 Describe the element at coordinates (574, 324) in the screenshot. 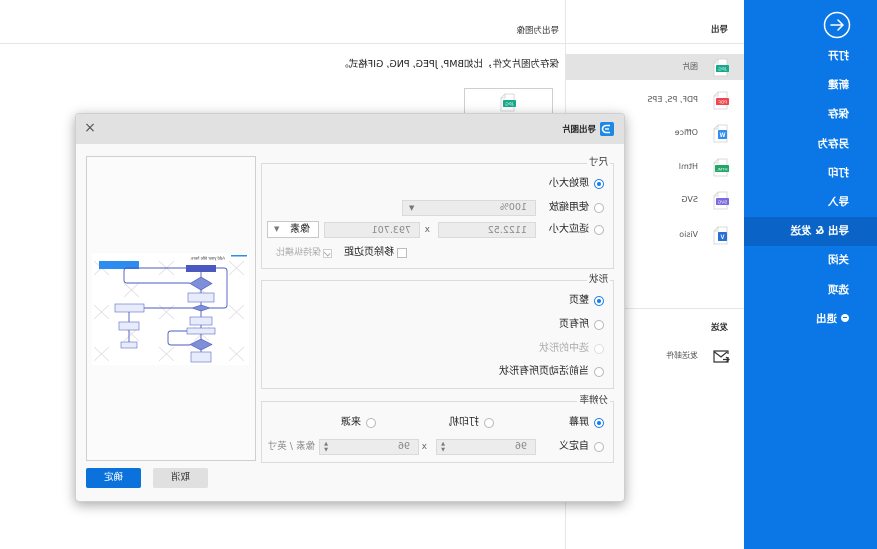

I see `all-pages-label: 所有页` at that location.